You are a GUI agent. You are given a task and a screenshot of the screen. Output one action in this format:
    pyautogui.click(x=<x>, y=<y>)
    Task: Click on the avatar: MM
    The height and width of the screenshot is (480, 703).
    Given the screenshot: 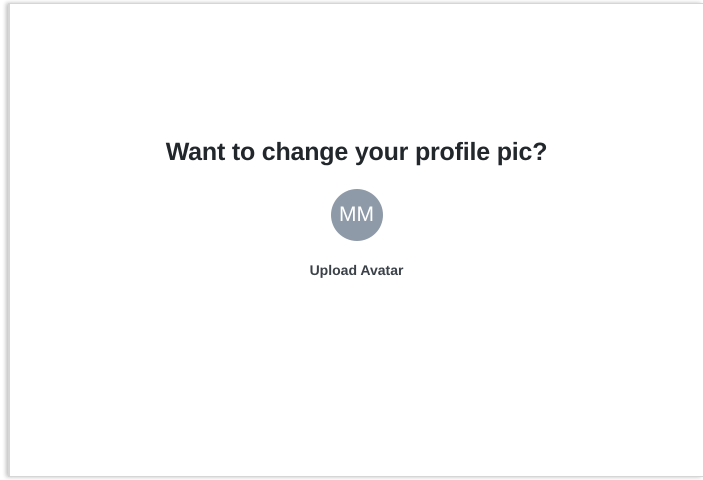 What is the action you would take?
    pyautogui.click(x=356, y=215)
    